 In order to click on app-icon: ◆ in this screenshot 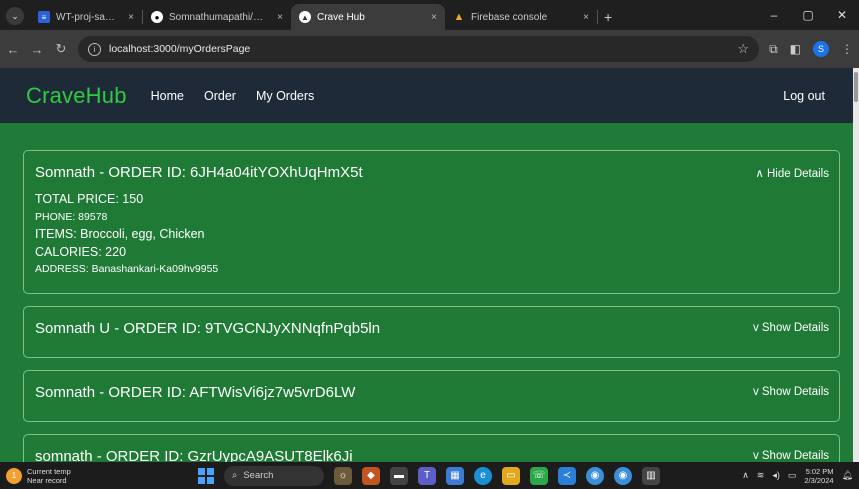, I will do `click(371, 475)`.